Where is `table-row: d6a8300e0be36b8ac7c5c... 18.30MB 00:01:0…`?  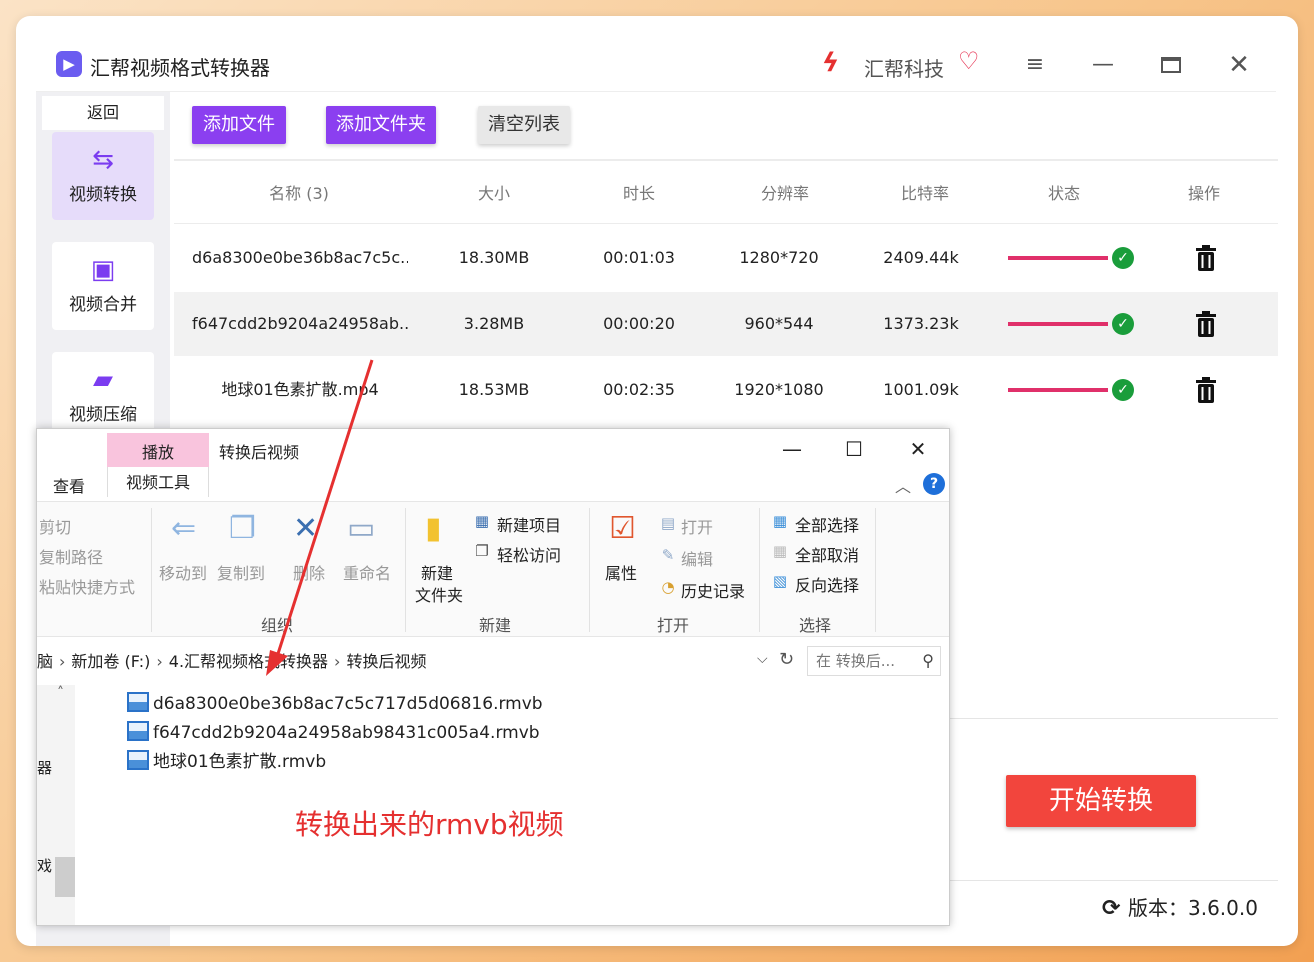
table-row: d6a8300e0be36b8ac7c5c... 18.30MB 00:01:0… is located at coordinates (726, 258).